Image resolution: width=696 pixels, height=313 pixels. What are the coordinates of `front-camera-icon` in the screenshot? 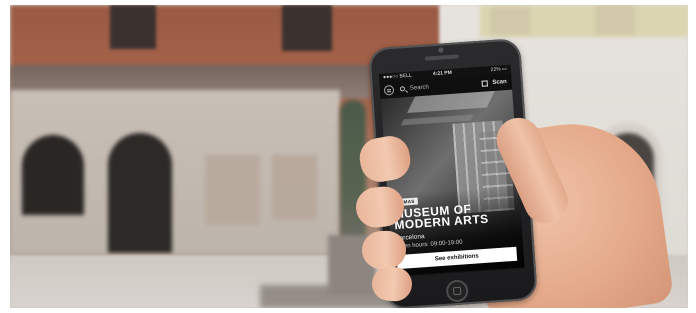 It's located at (441, 50).